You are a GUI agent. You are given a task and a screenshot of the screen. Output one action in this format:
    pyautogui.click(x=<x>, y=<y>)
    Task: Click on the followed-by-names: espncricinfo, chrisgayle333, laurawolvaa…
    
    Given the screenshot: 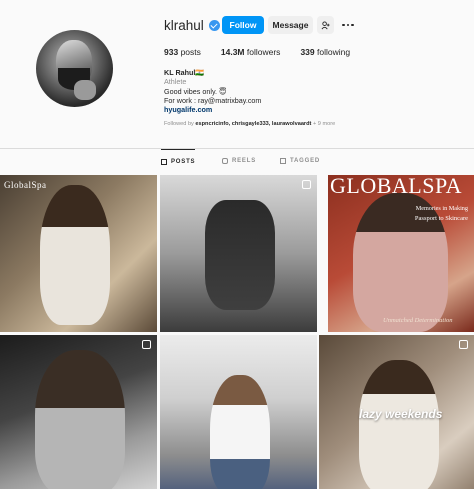 What is the action you would take?
    pyautogui.click(x=253, y=124)
    